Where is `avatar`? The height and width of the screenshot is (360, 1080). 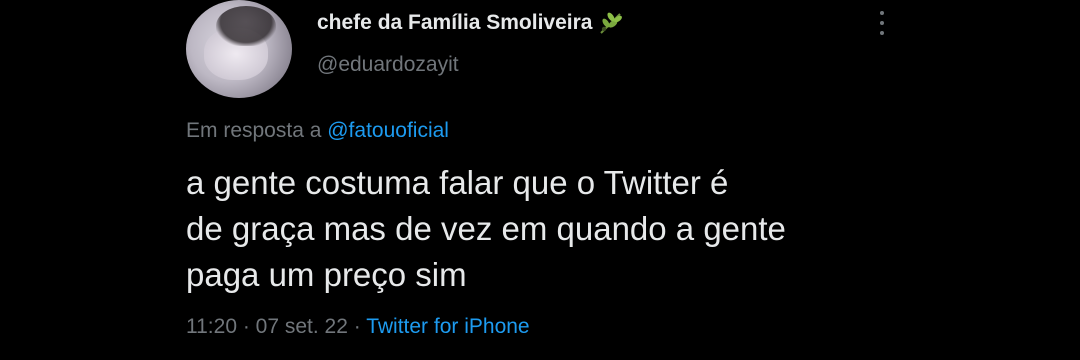
avatar is located at coordinates (239, 49).